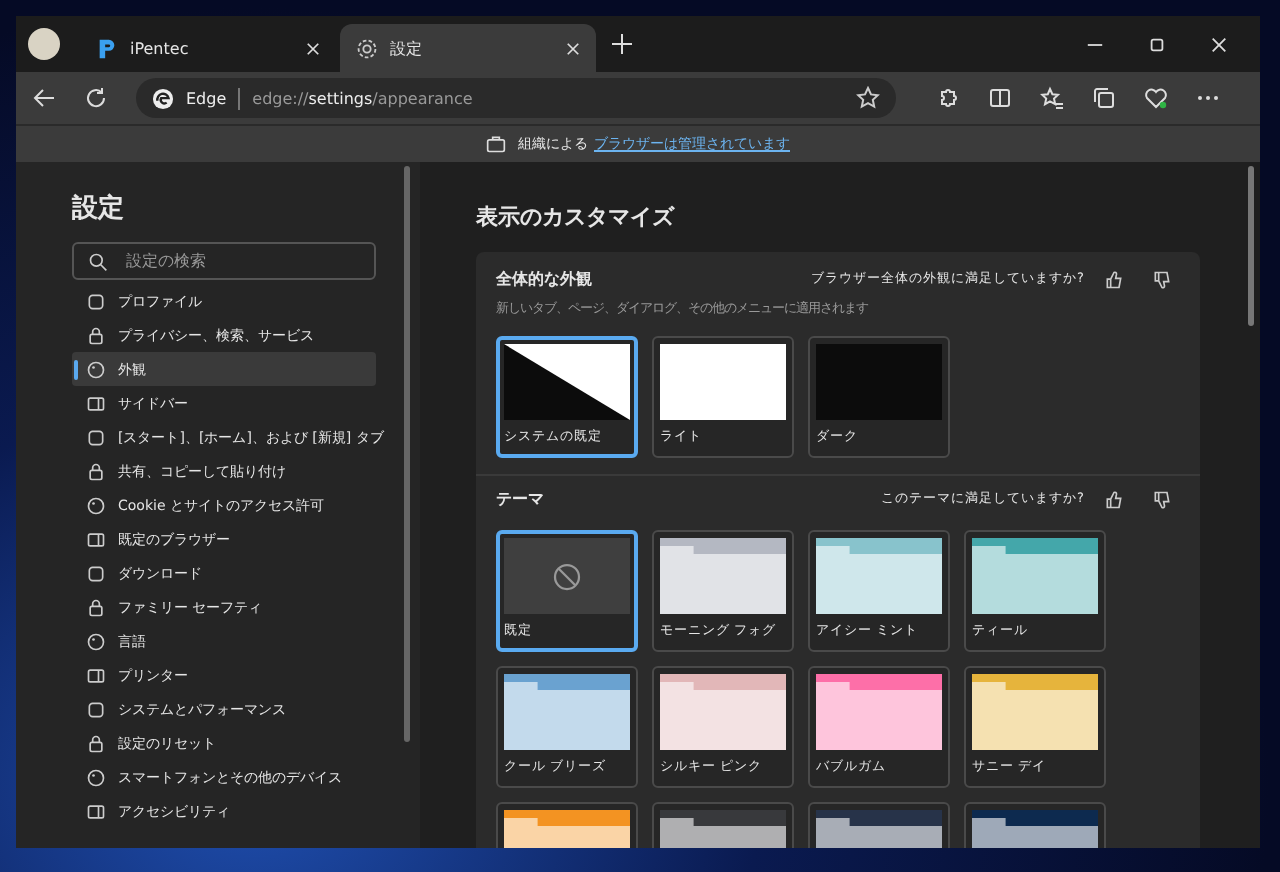  Describe the element at coordinates (99, 208) in the screenshot. I see `settings-title: 設定` at that location.